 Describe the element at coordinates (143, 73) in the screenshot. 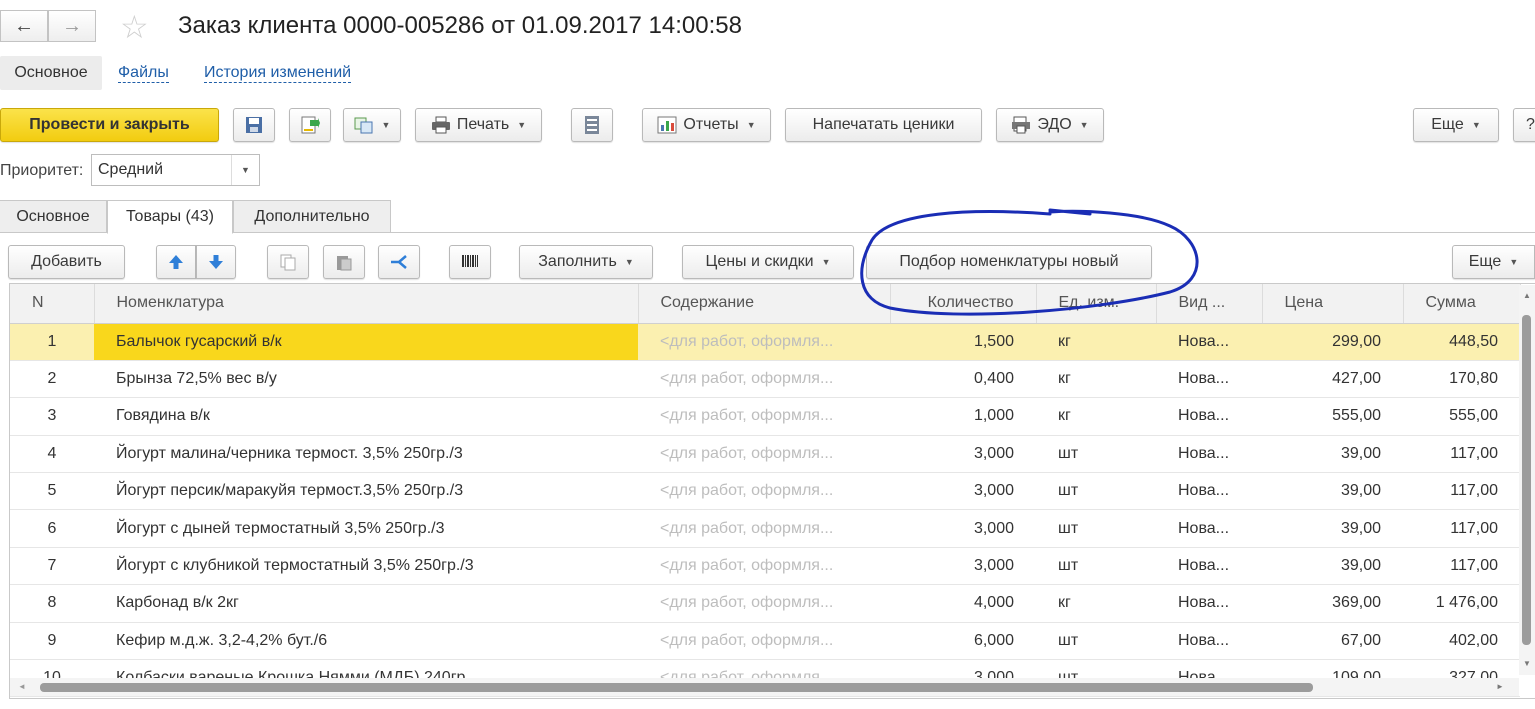

I see `files-link: Файлы` at that location.